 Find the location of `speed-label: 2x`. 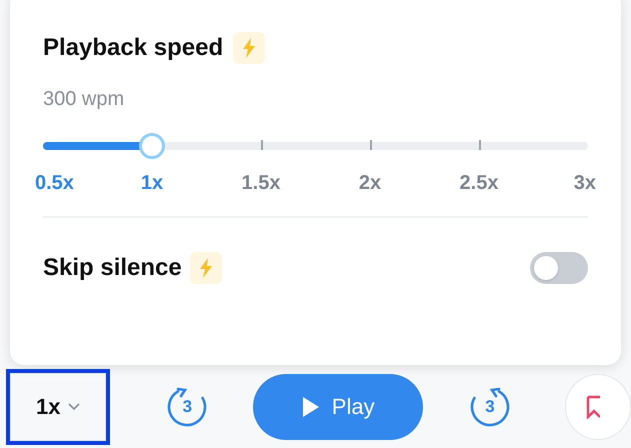

speed-label: 2x is located at coordinates (370, 183).